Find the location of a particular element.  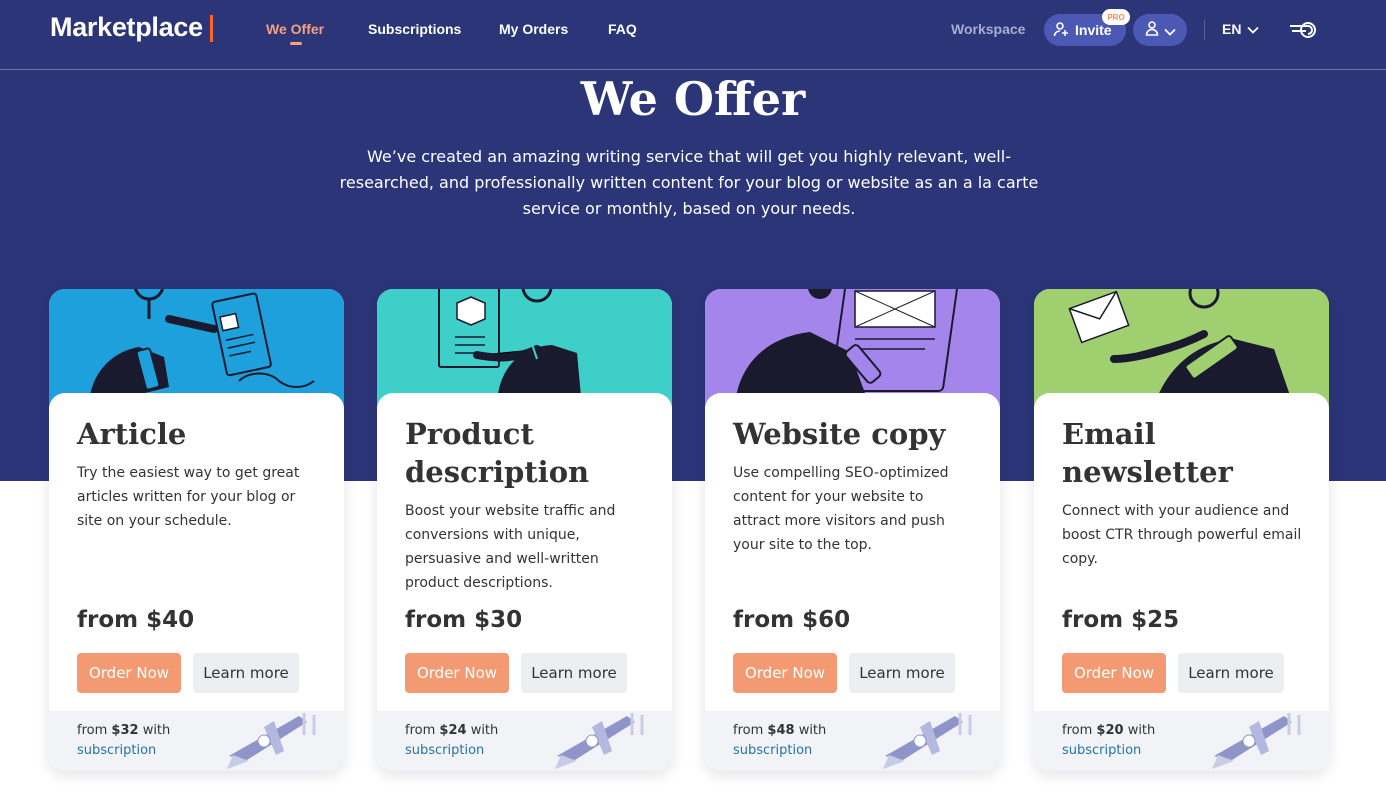

workspace-link: Workspace is located at coordinates (988, 29).